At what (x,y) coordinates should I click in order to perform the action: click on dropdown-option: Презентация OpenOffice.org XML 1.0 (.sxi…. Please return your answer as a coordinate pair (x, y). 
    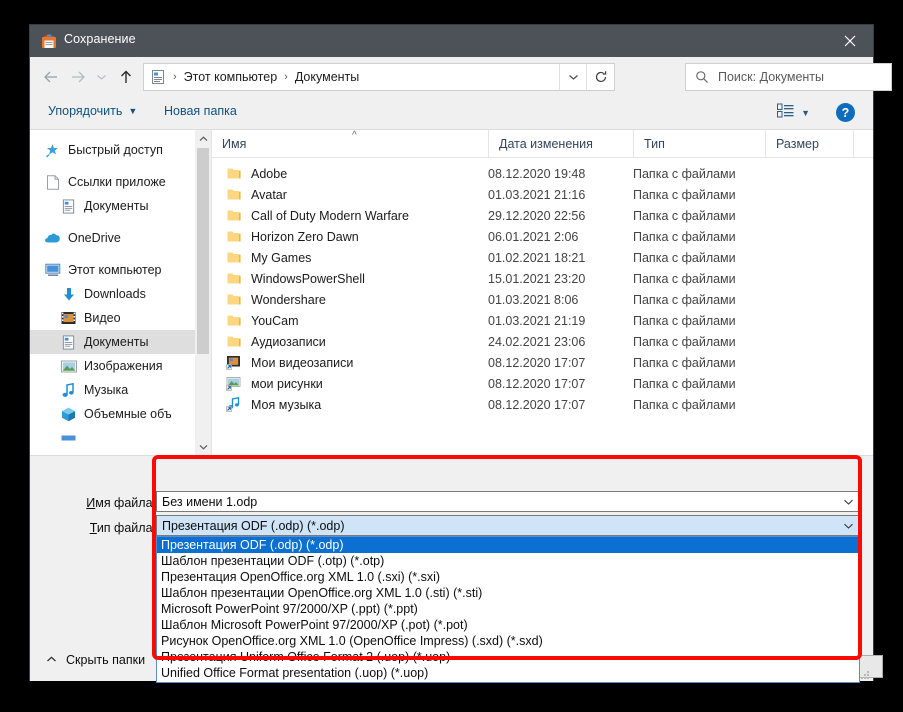
    Looking at the image, I should click on (508, 577).